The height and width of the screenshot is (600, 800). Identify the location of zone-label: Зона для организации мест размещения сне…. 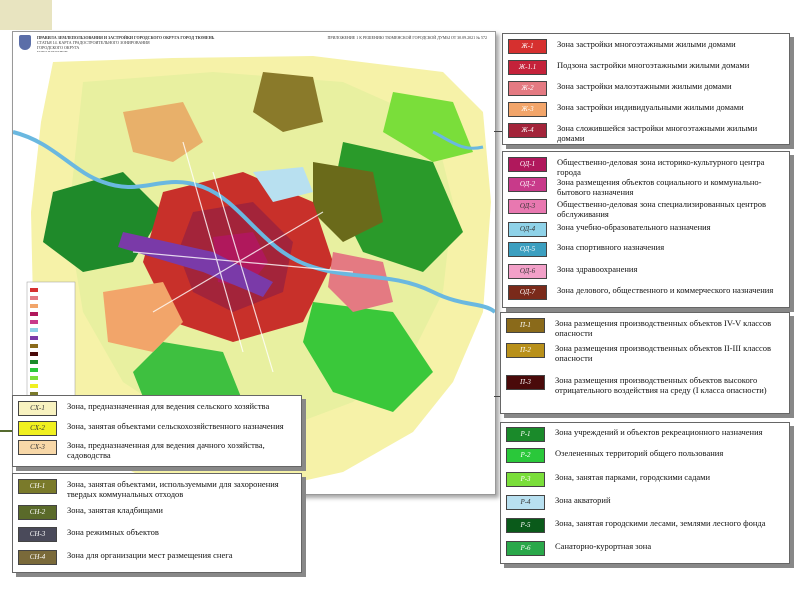
(150, 555).